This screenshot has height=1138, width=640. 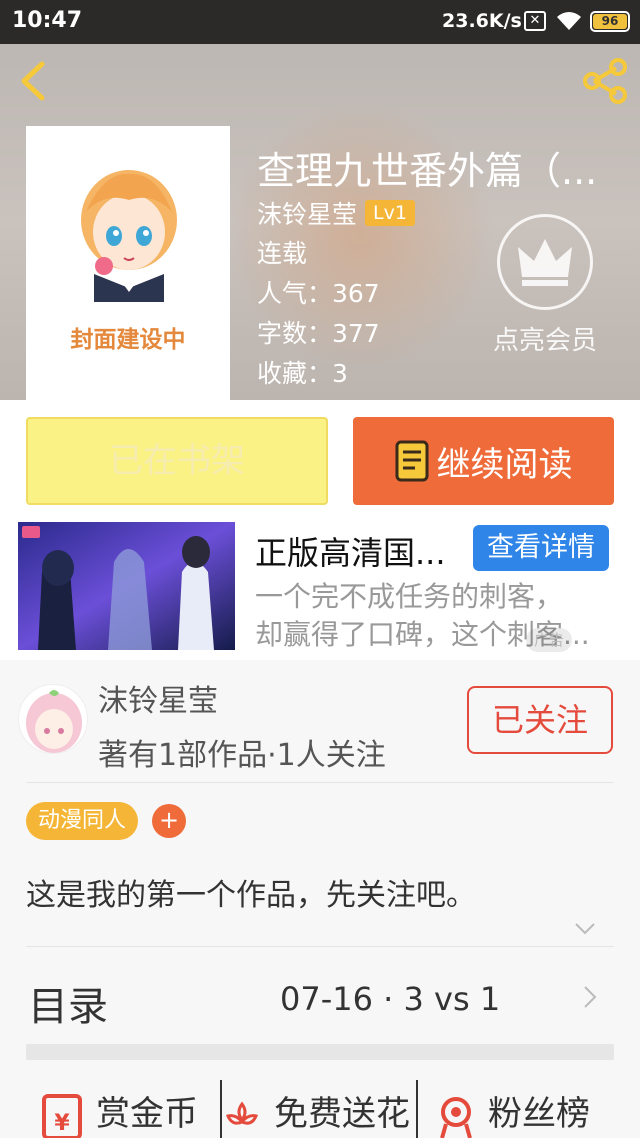 What do you see at coordinates (169, 821) in the screenshot?
I see `add-tag-button: +` at bounding box center [169, 821].